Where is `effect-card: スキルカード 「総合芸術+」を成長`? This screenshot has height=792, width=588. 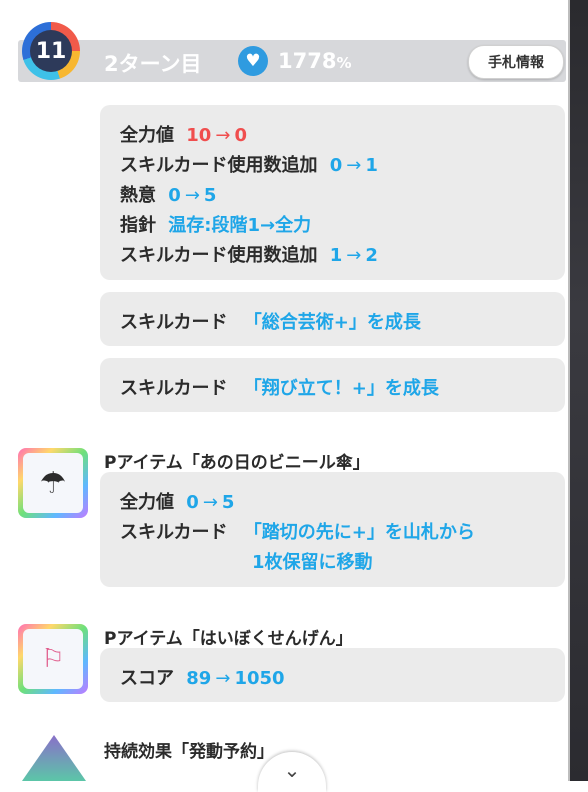
effect-card: スキルカード 「総合芸術+」を成長 is located at coordinates (332, 319).